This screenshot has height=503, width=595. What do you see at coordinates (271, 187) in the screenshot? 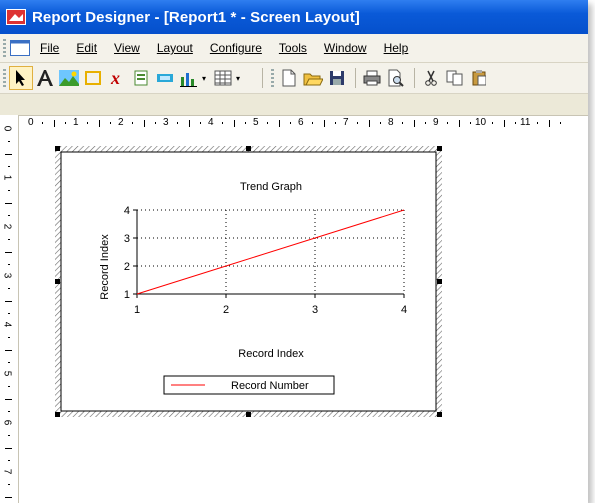
I see `chart-title: Trend Graph` at bounding box center [271, 187].